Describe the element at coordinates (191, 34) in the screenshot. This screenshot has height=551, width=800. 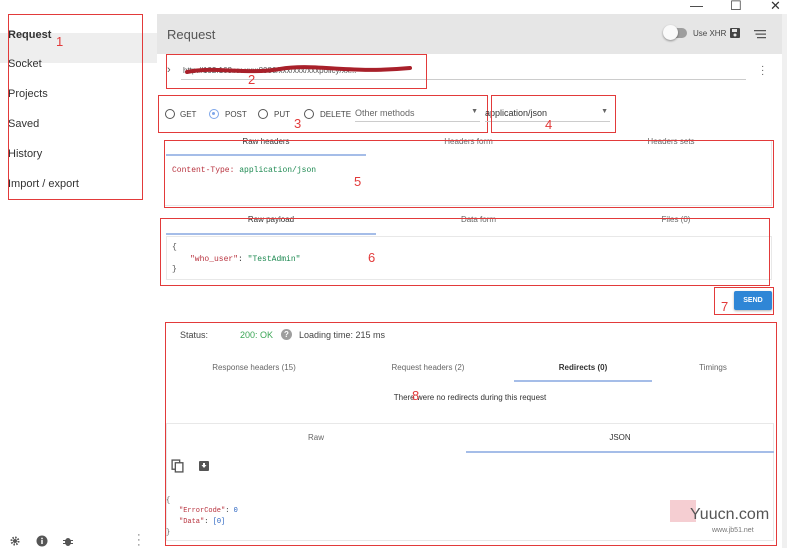
I see `page-title: Request` at that location.